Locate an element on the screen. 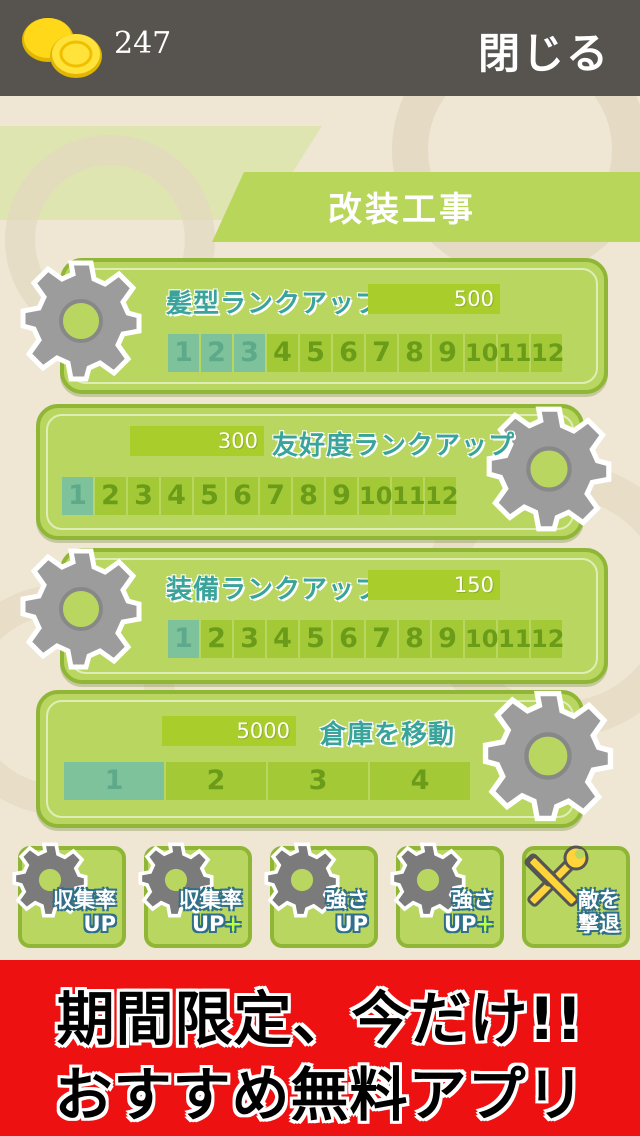  upgrade-label: 倉庫を移動 is located at coordinates (388, 735).